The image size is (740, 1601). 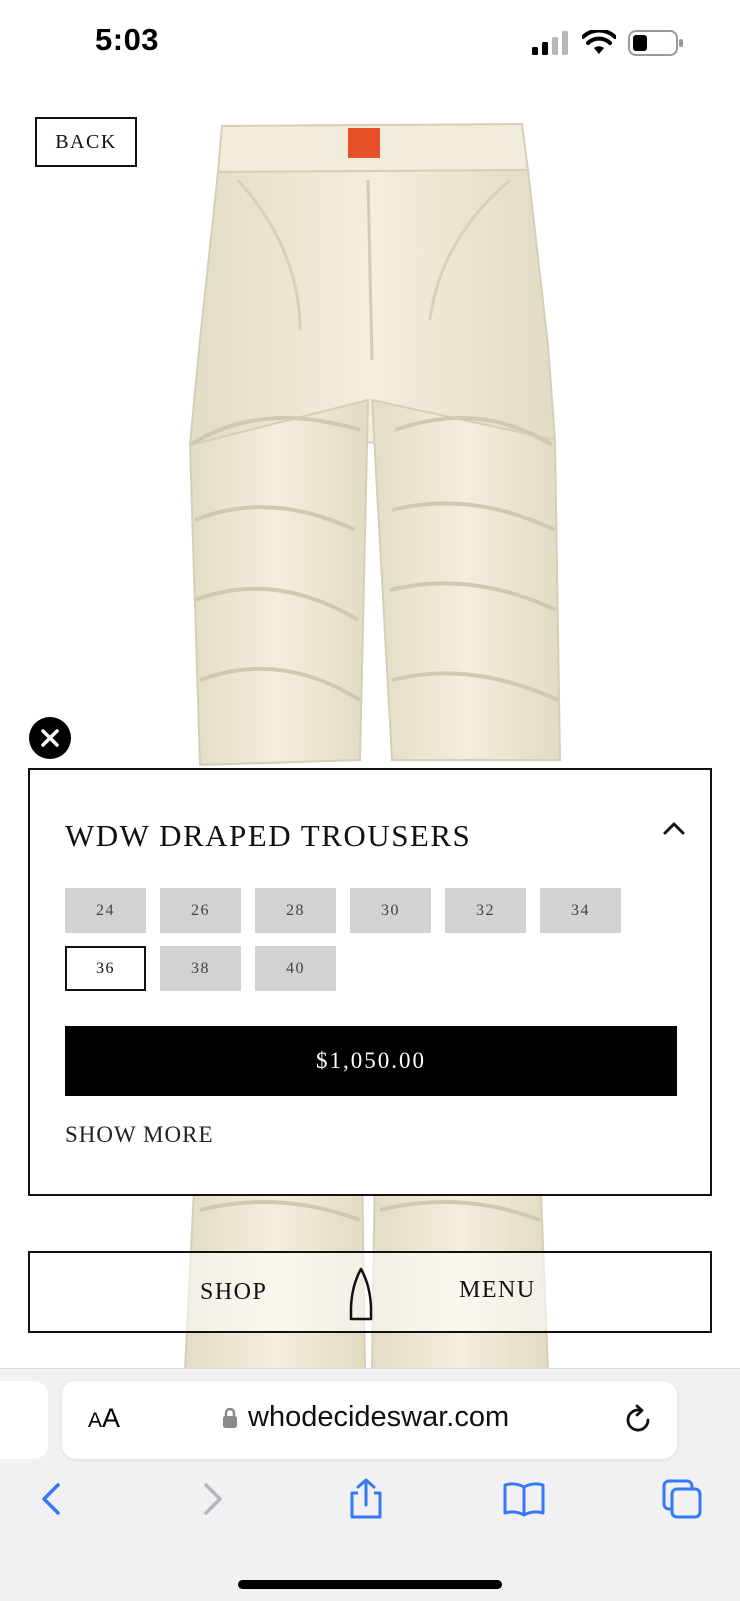 I want to click on status-time: 5:03, so click(x=127, y=39).